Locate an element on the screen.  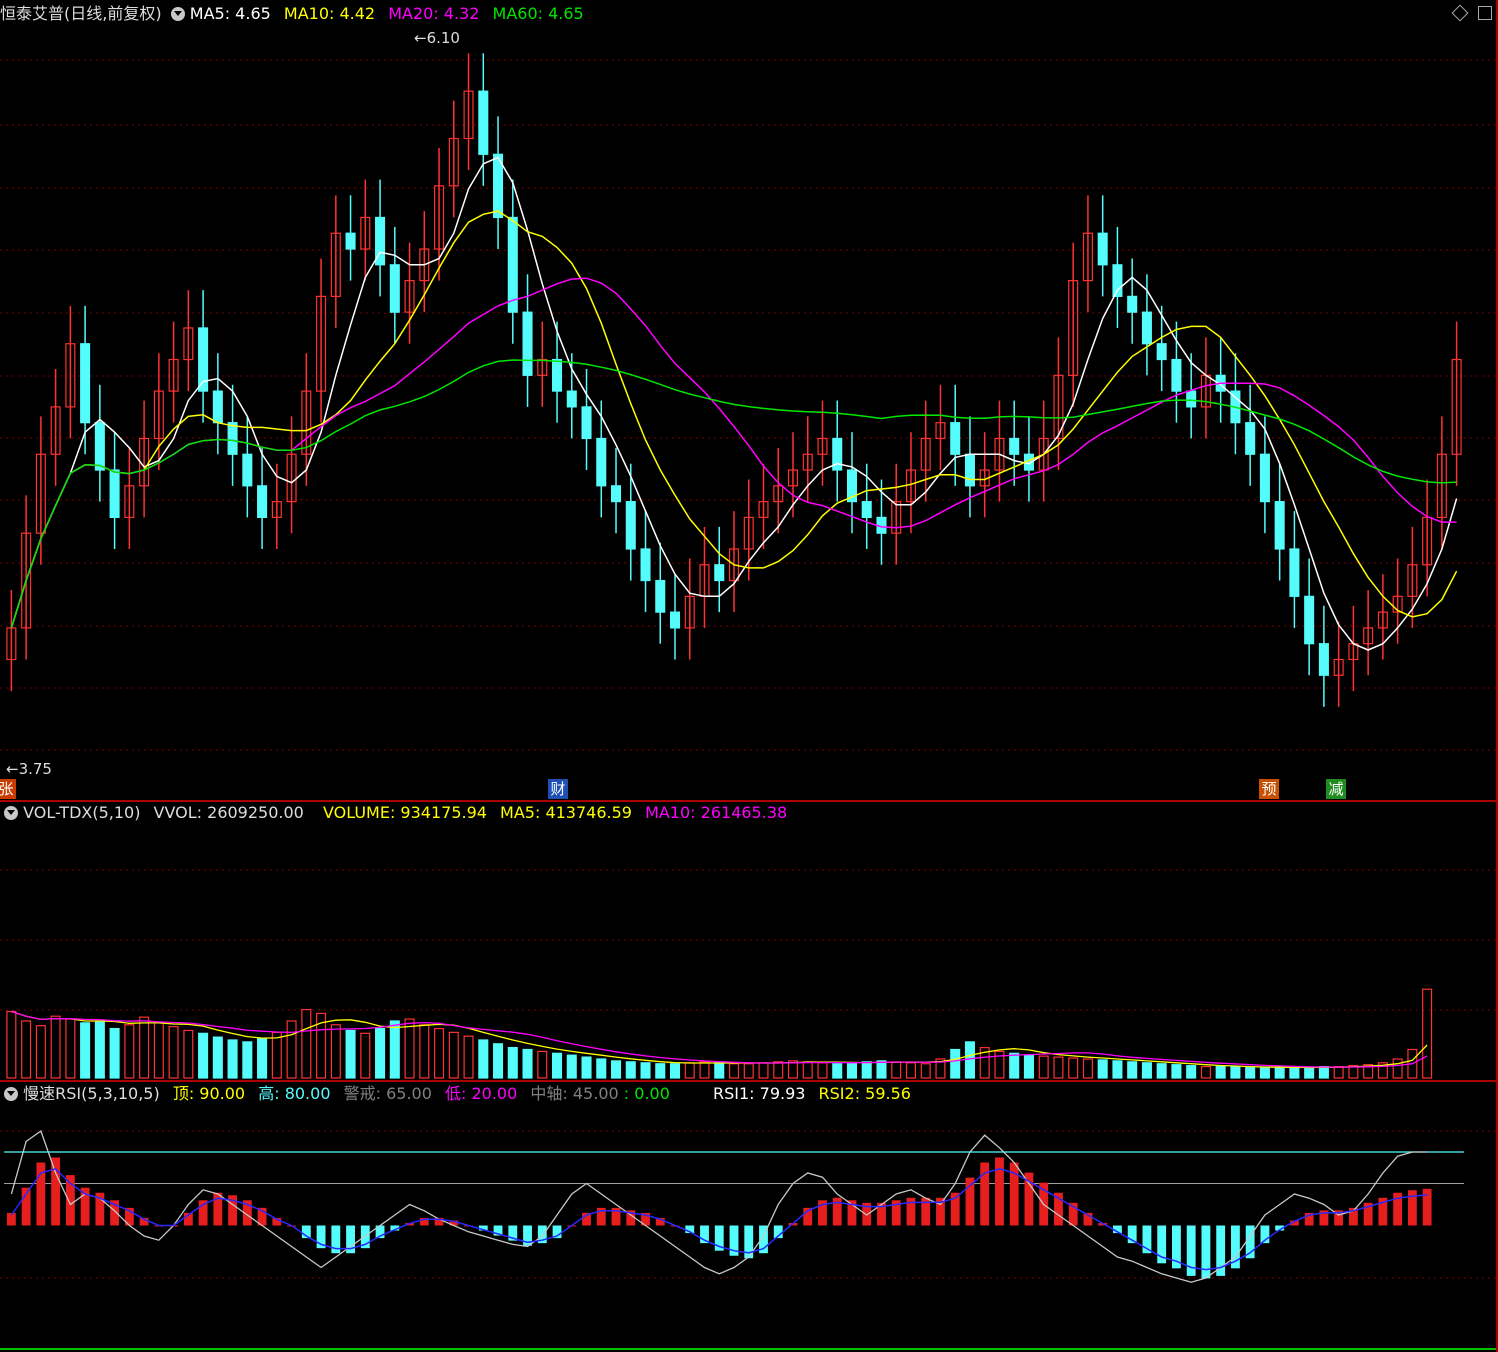
stock-title: 恒泰艾普(日线,前复权) is located at coordinates (81, 13).